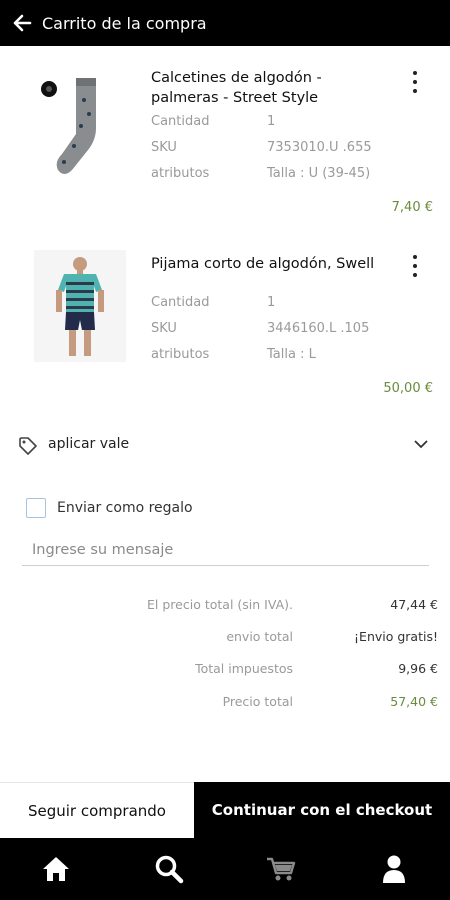 The height and width of the screenshot is (900, 450). I want to click on summary-label: envio total, so click(259, 636).